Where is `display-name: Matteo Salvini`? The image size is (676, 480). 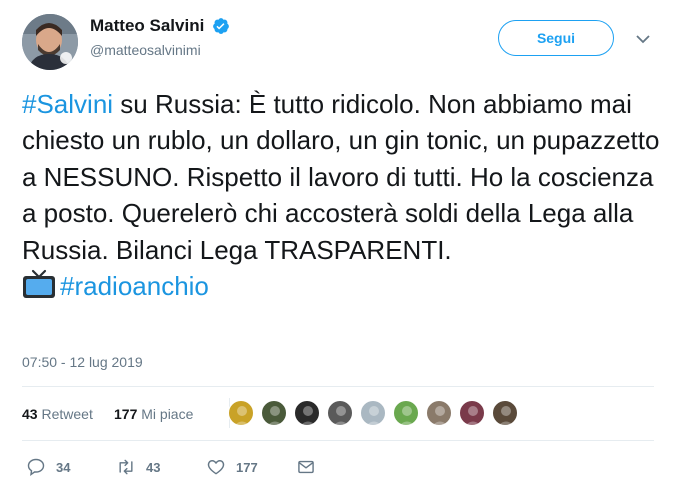 display-name: Matteo Salvini is located at coordinates (147, 26).